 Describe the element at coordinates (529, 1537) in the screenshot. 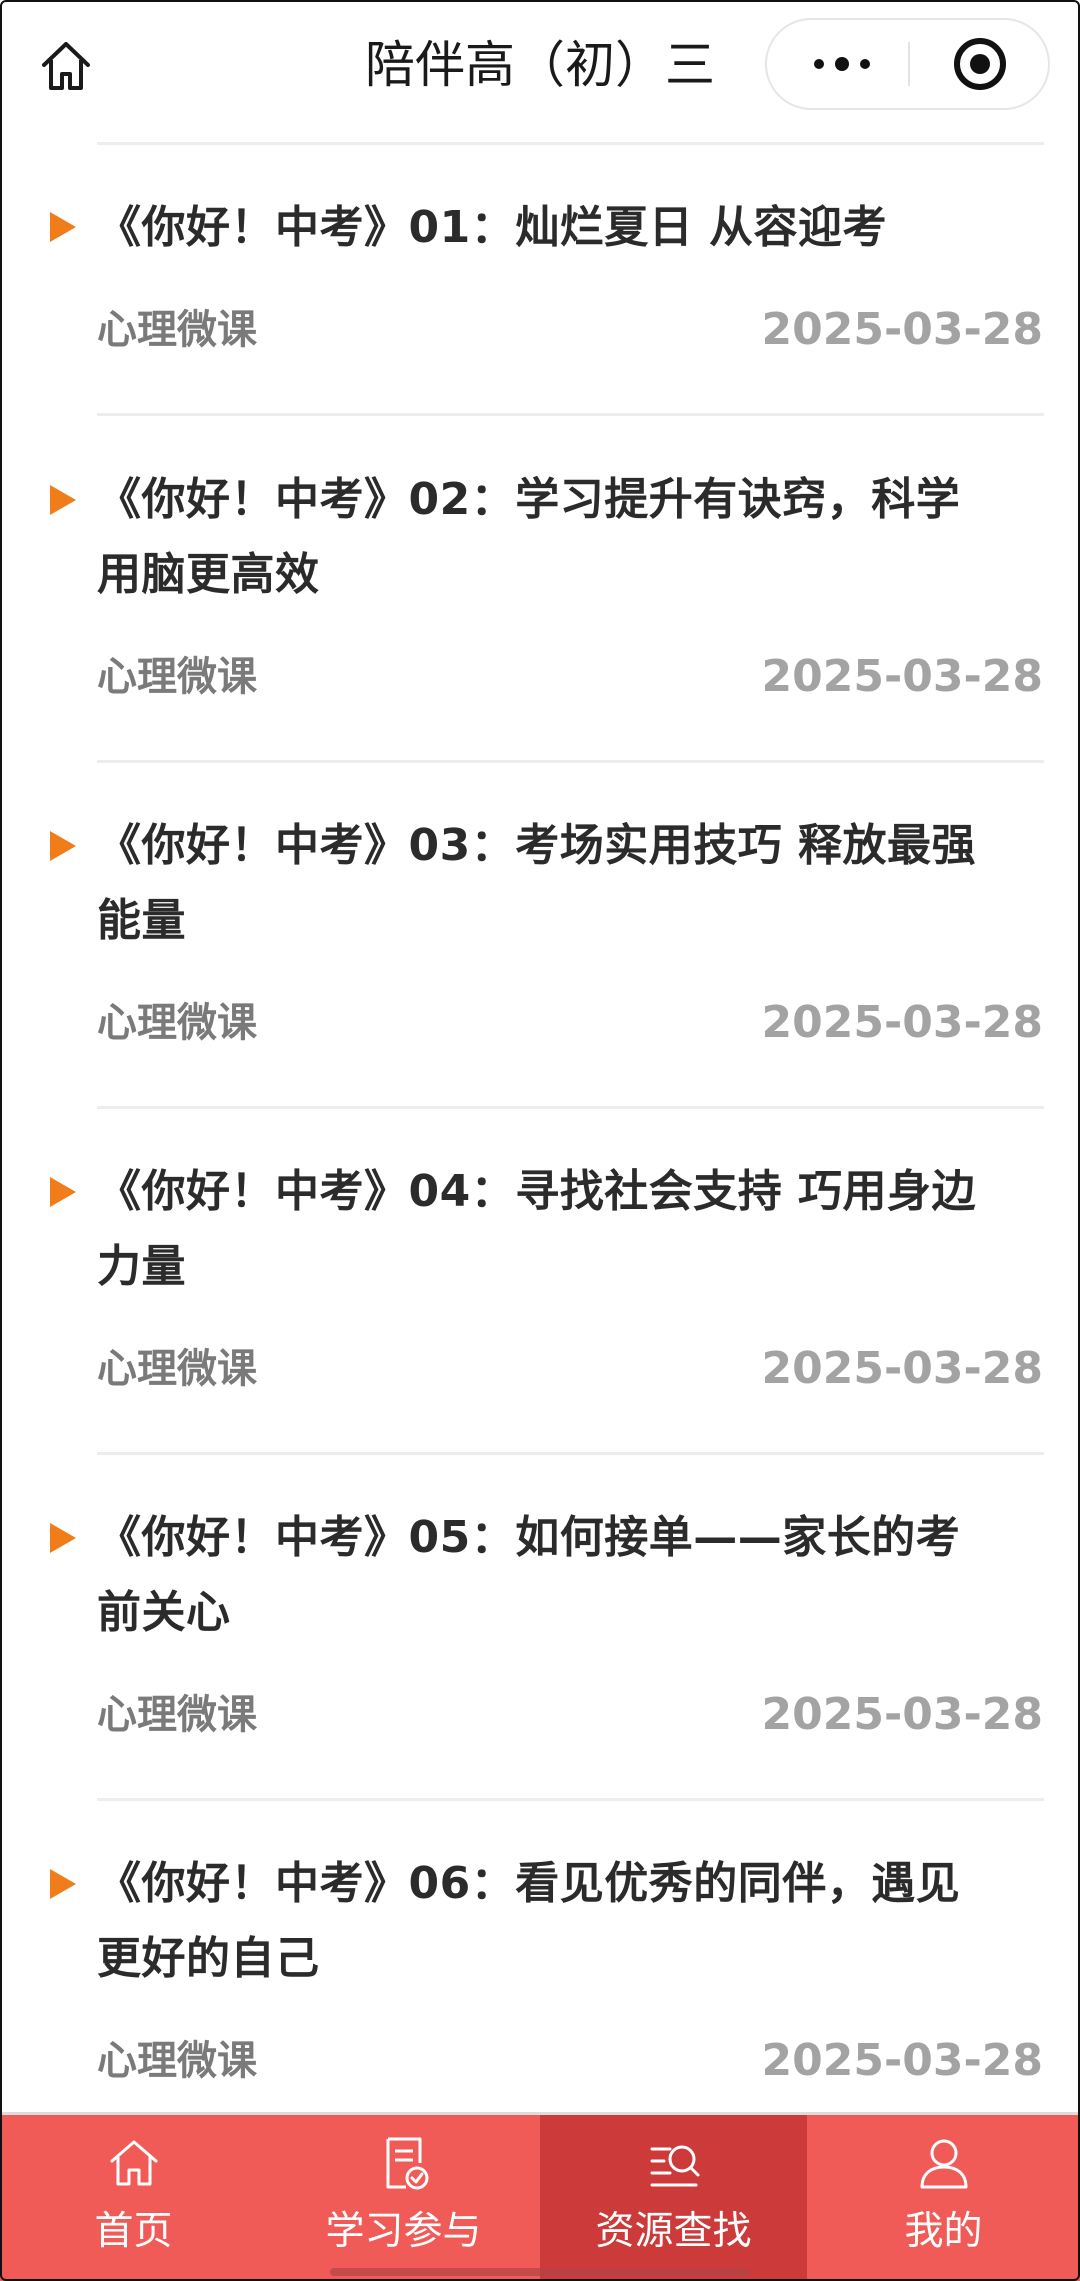

I see `item-title-line1: 《你好！中考》05：如何接单——家长的考` at that location.